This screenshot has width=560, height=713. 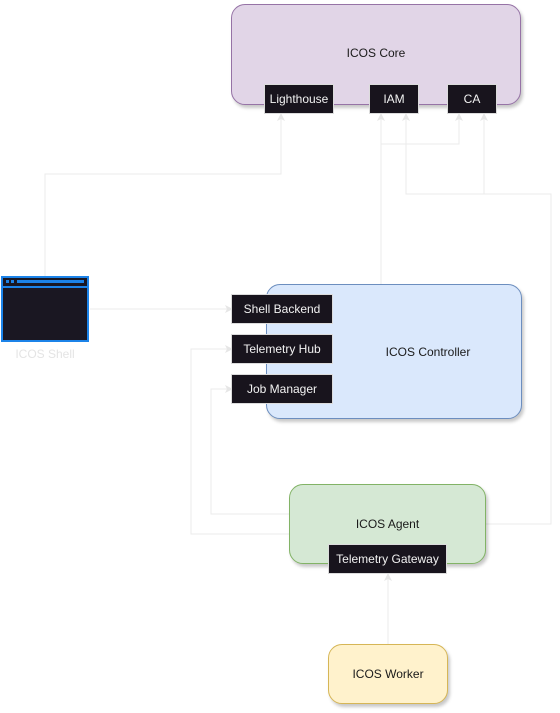 I want to click on ca-label: CA, so click(x=472, y=99).